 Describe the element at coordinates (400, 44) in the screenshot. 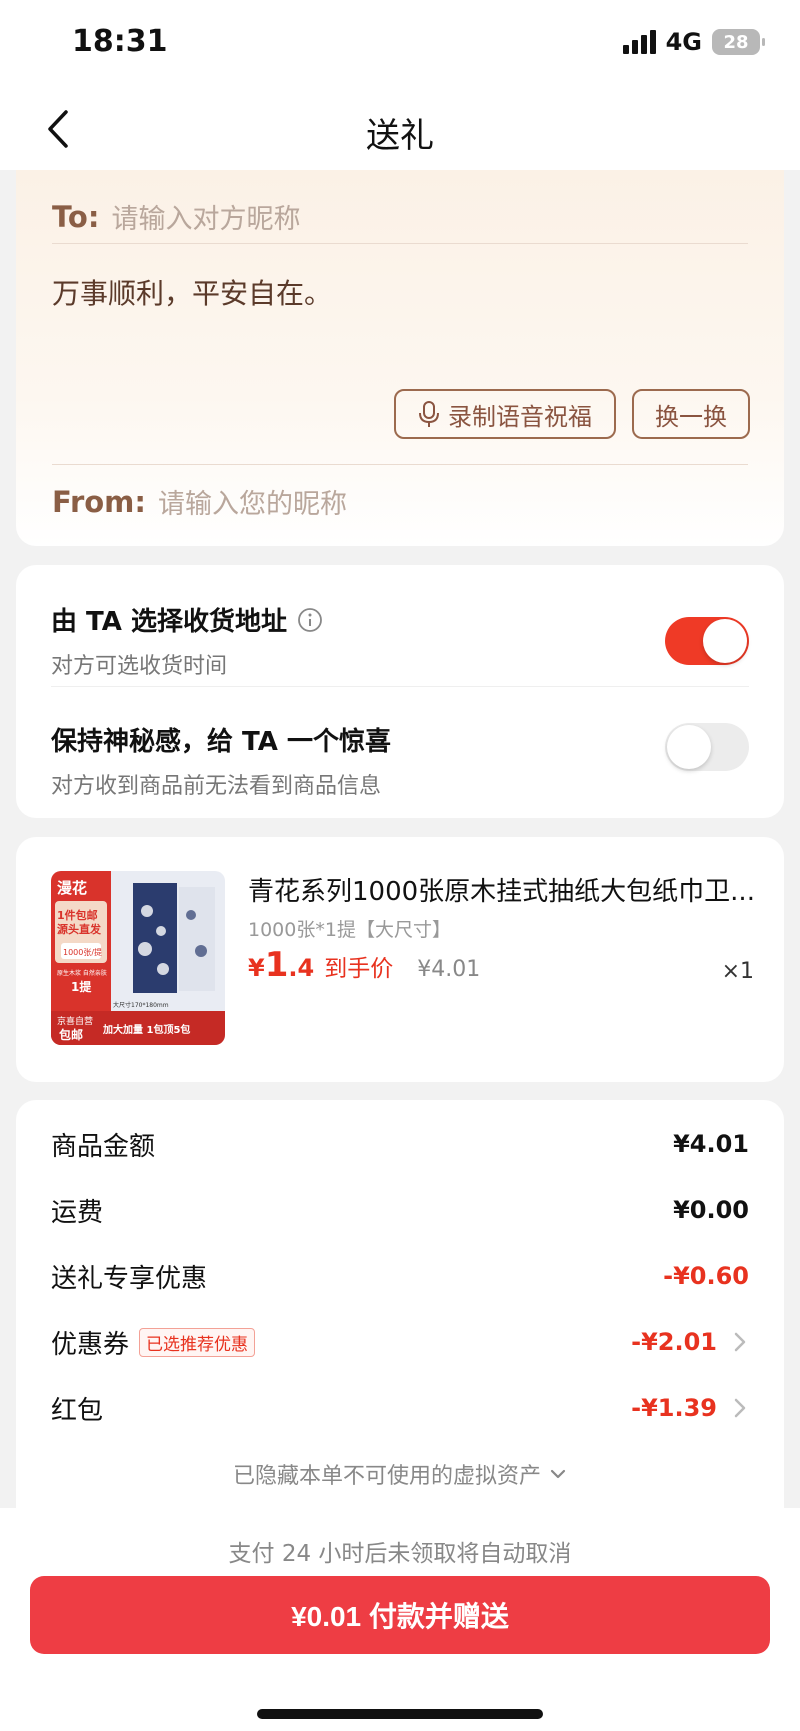

I see `status-bar: 18:31 4G 28` at that location.